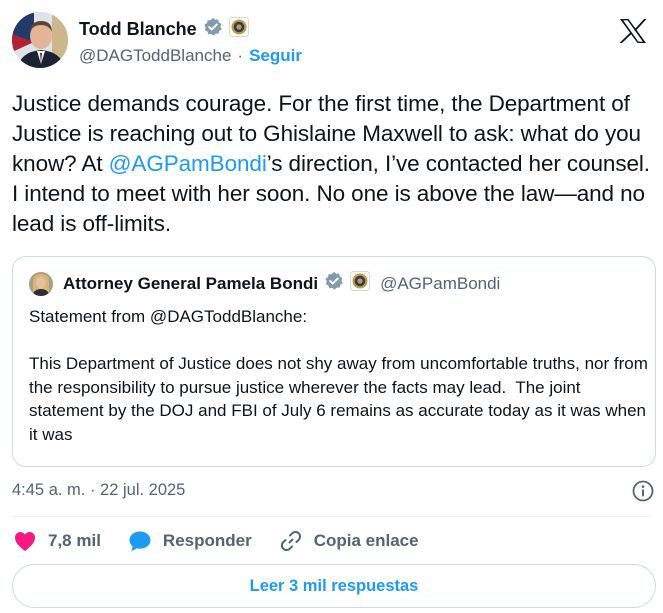 The image size is (663, 613). I want to click on tweet-actions: 7,8 mil Responder Copia enlace, so click(228, 541).